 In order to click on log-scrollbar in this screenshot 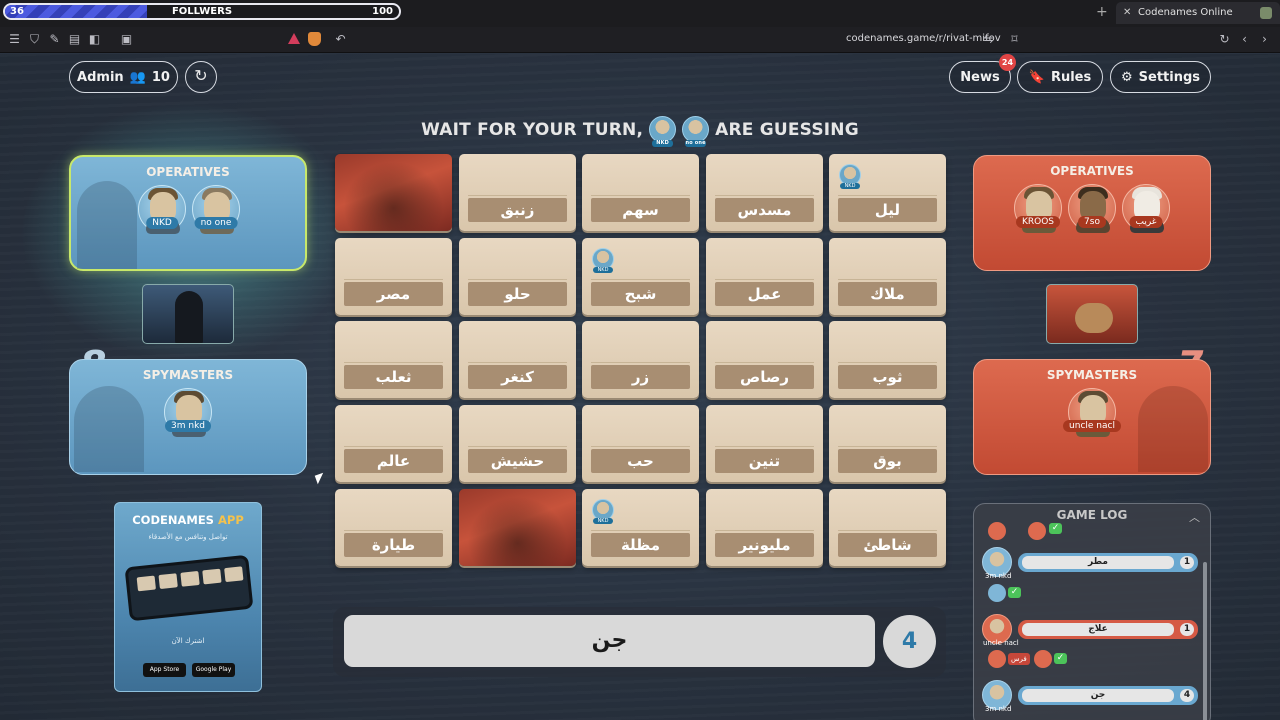, I will do `click(1205, 641)`.